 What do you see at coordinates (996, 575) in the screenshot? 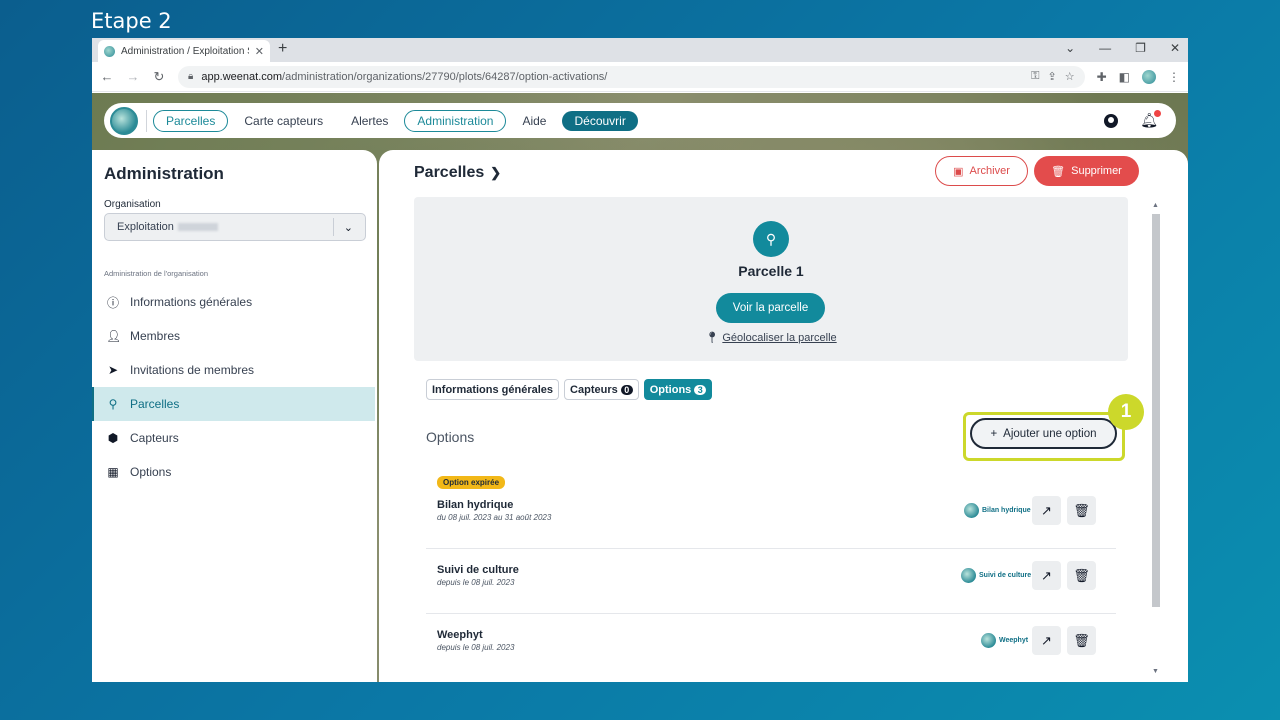
I see `option-brand-logo: Suivi de culture` at bounding box center [996, 575].